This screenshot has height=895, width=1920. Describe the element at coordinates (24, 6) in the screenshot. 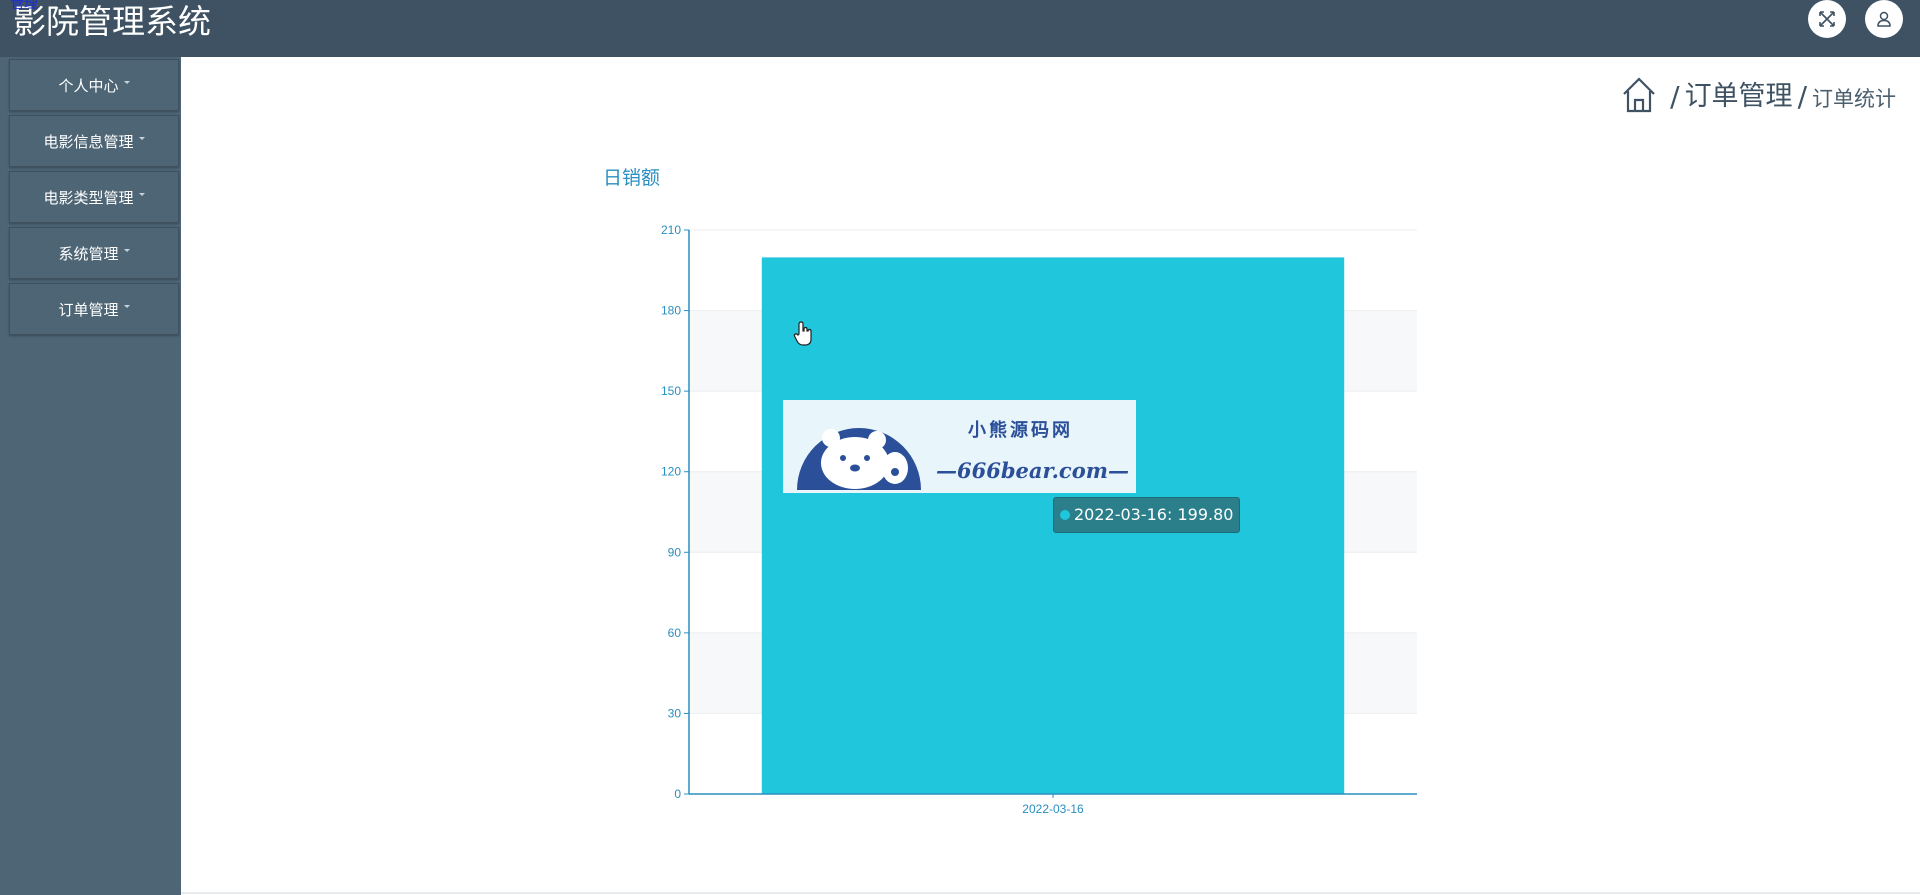

I see `admin-tag: 管理` at that location.